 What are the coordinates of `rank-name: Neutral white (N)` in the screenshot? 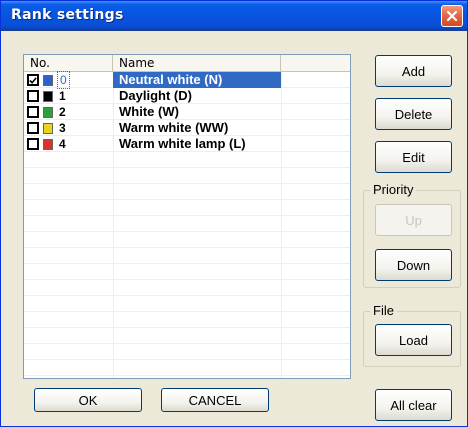 It's located at (197, 80).